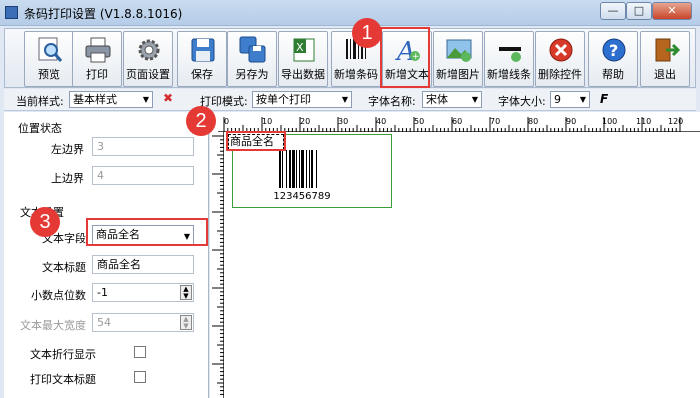  What do you see at coordinates (147, 232) in the screenshot?
I see `highlight-text-field` at bounding box center [147, 232].